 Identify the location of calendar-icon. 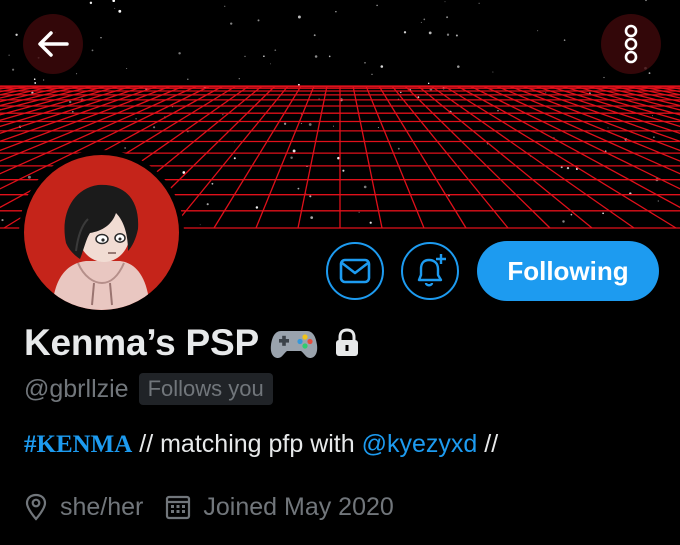
(178, 507).